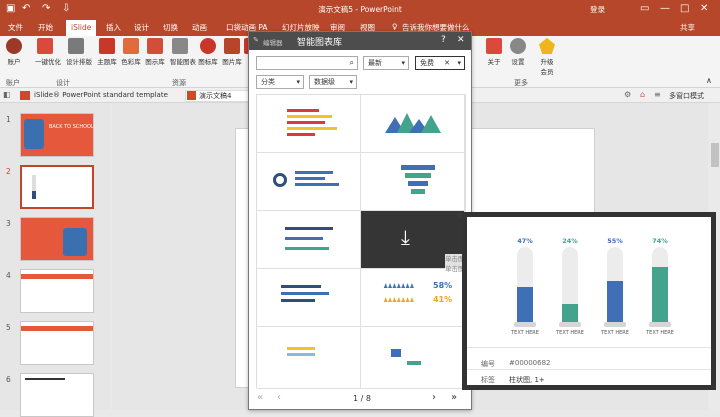  What do you see at coordinates (81, 28) in the screenshot?
I see `tab-islide: iSlide` at bounding box center [81, 28].